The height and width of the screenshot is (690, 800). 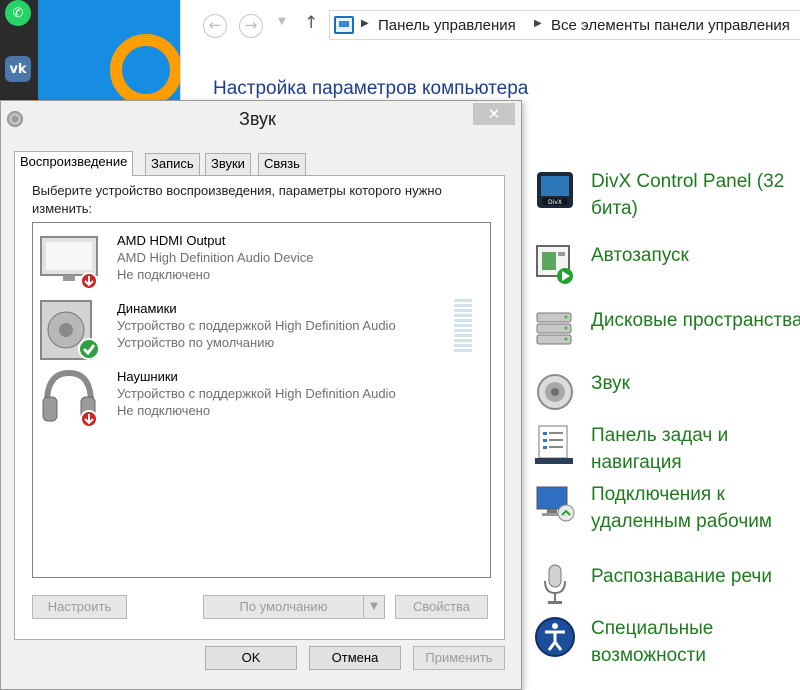 I want to click on remote-desktop-icon, so click(x=555, y=504).